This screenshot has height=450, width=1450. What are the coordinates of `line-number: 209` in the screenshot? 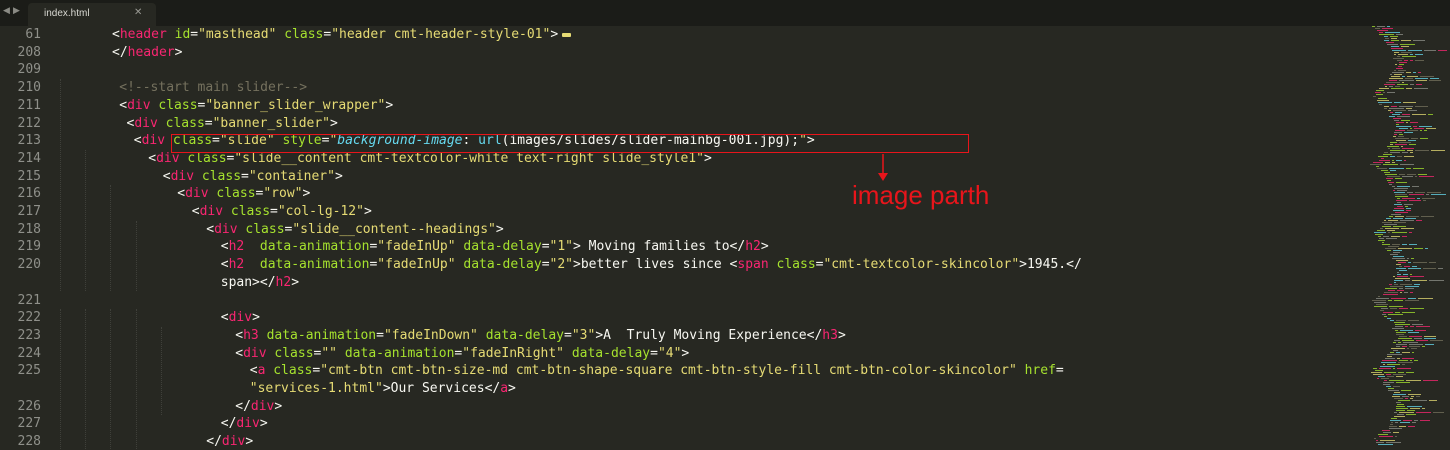 It's located at (29, 70).